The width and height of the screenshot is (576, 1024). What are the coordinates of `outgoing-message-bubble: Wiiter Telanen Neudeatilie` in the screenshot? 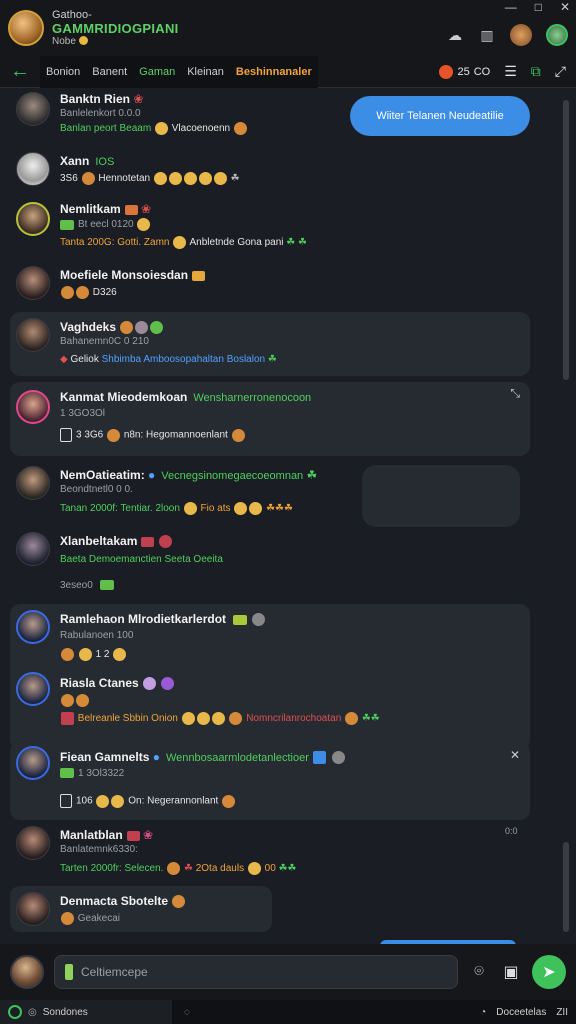 It's located at (440, 116).